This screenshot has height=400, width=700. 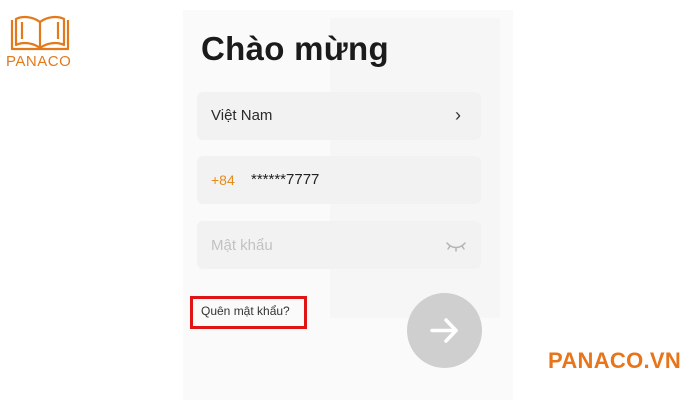 I want to click on watermark: PANACO.VN, so click(x=615, y=360).